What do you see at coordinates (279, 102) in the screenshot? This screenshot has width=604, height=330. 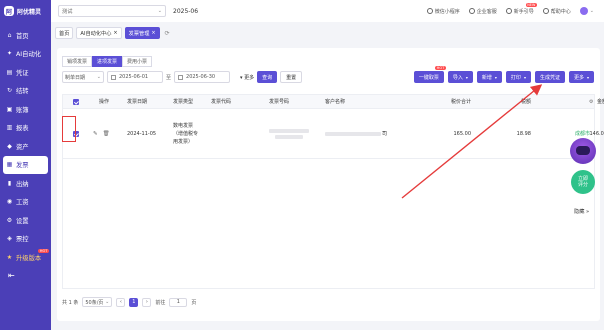 I see `column-header: 发票号码` at bounding box center [279, 102].